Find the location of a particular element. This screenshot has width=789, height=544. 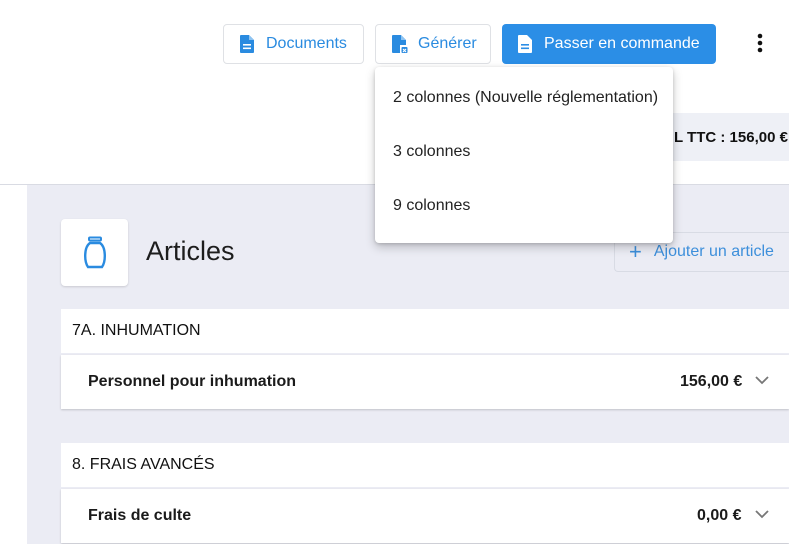

urn-icon is located at coordinates (94, 252).